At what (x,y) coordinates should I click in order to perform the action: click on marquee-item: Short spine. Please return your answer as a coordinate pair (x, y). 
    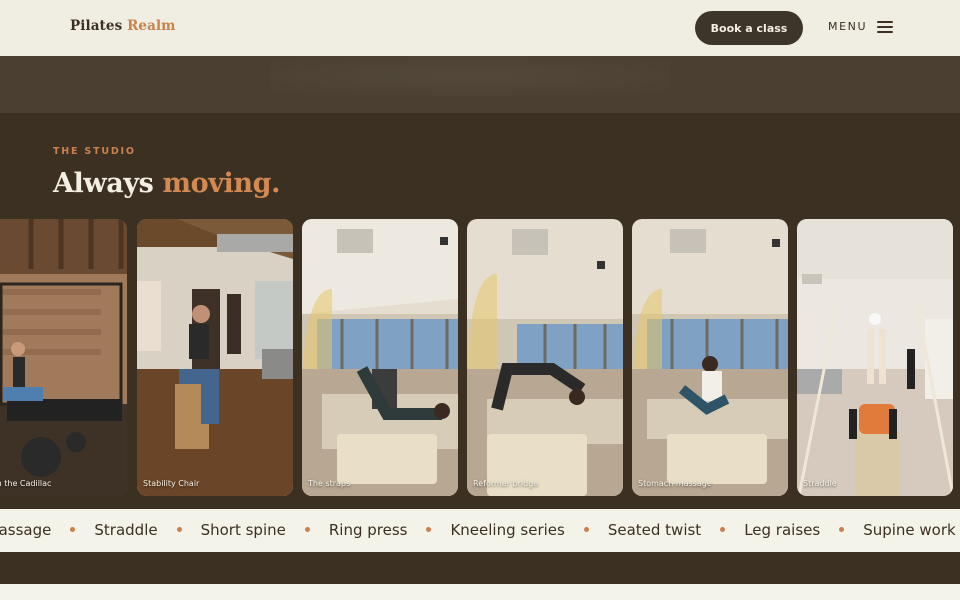
    Looking at the image, I should click on (243, 530).